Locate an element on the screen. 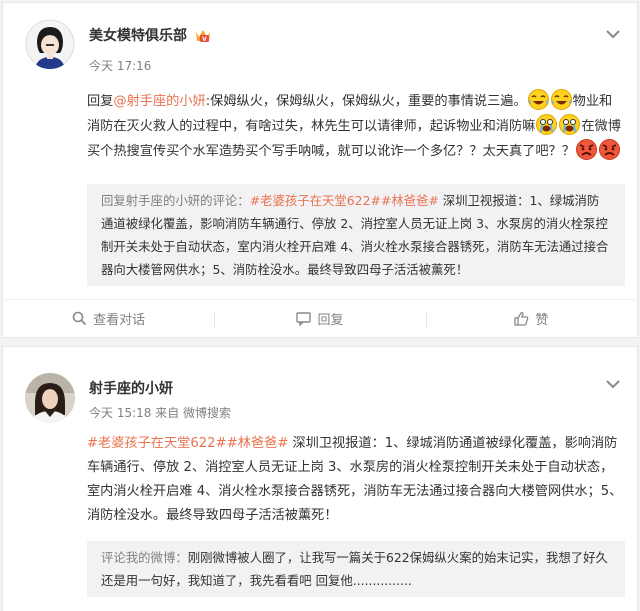  username: 美女模特俱乐部 V is located at coordinates (150, 36).